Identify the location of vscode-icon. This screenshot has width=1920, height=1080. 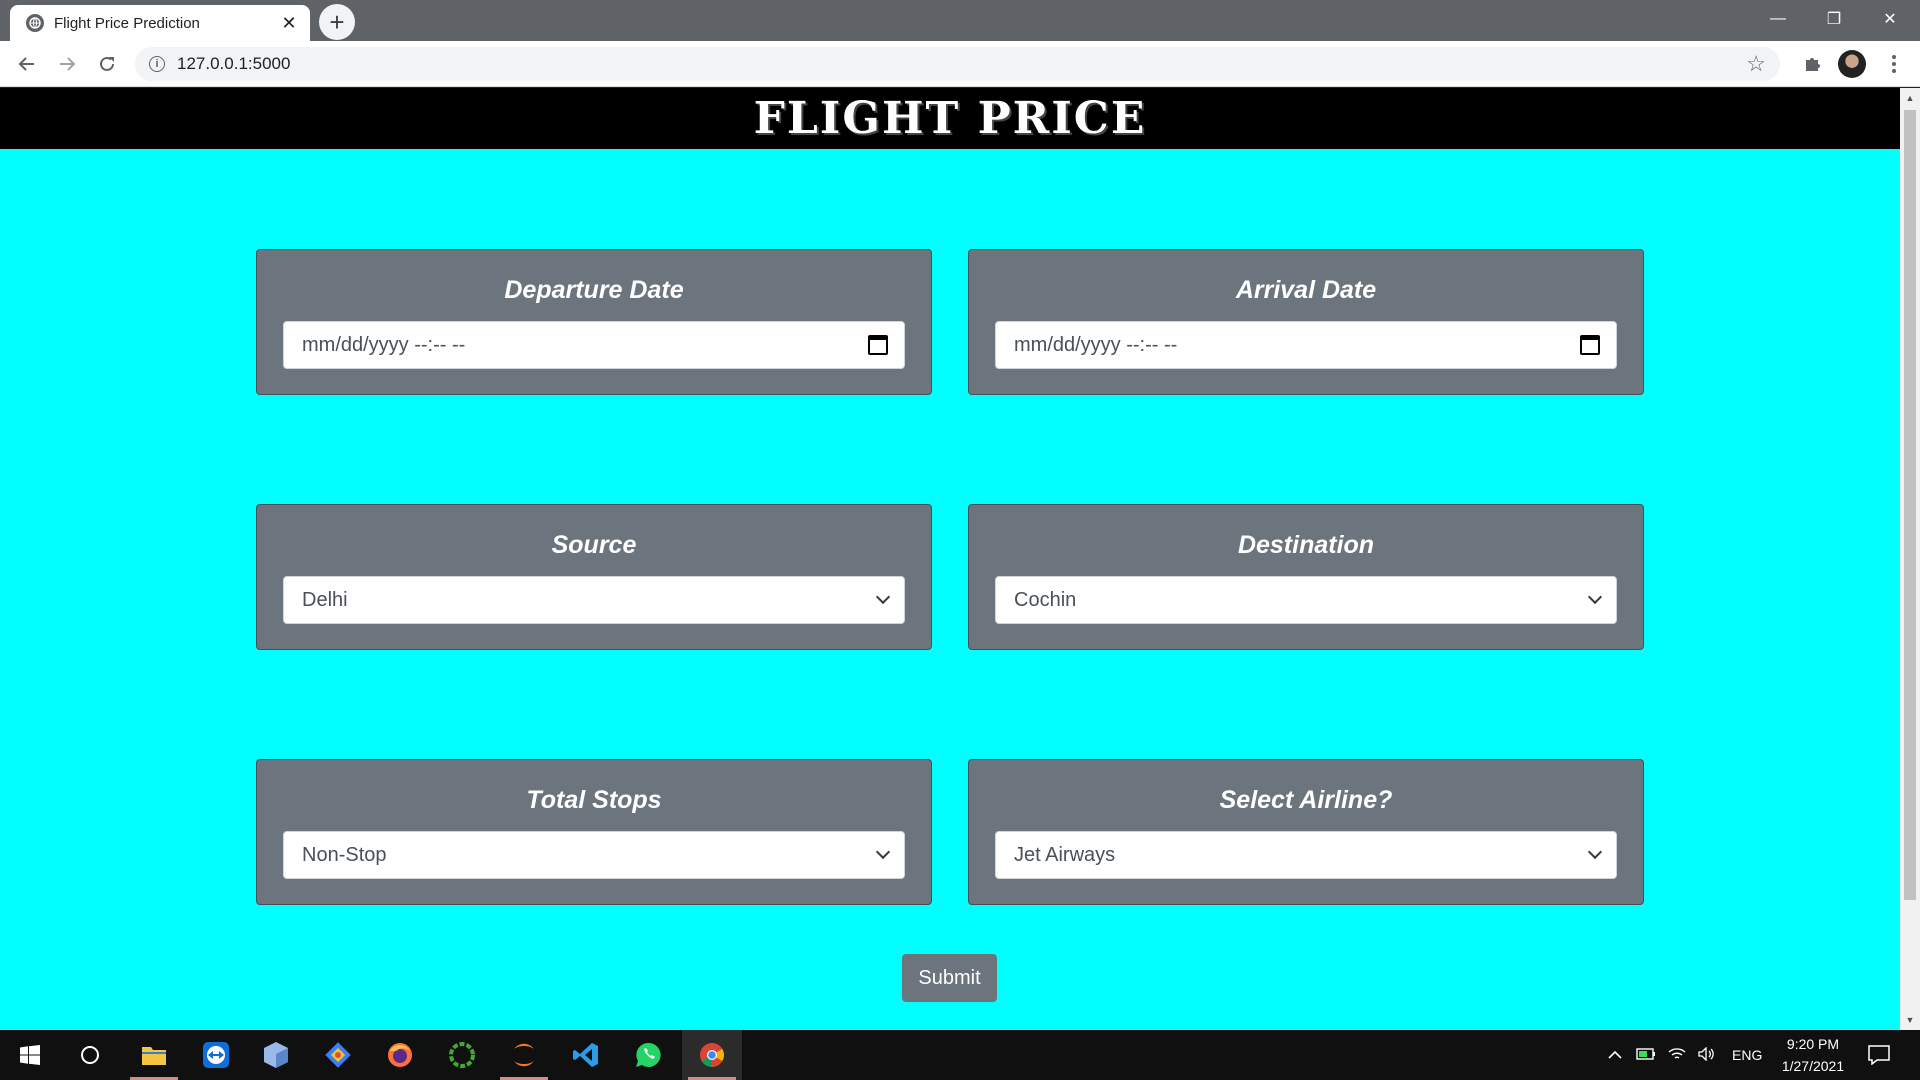
(586, 1055).